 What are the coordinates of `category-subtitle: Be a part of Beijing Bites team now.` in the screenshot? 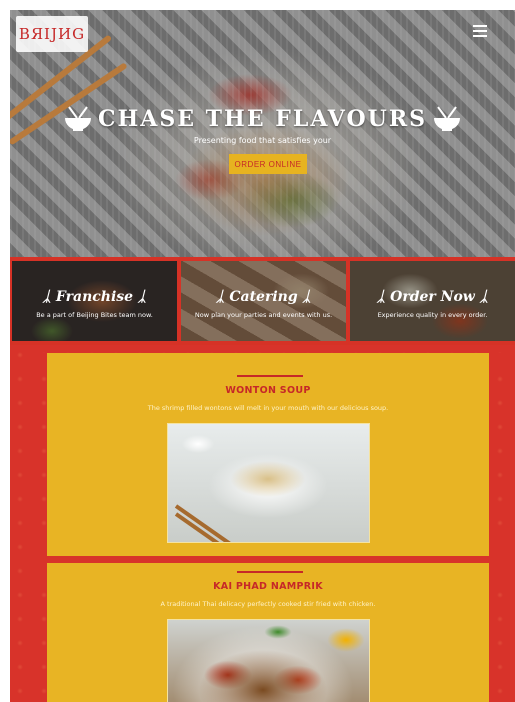 It's located at (94, 315).